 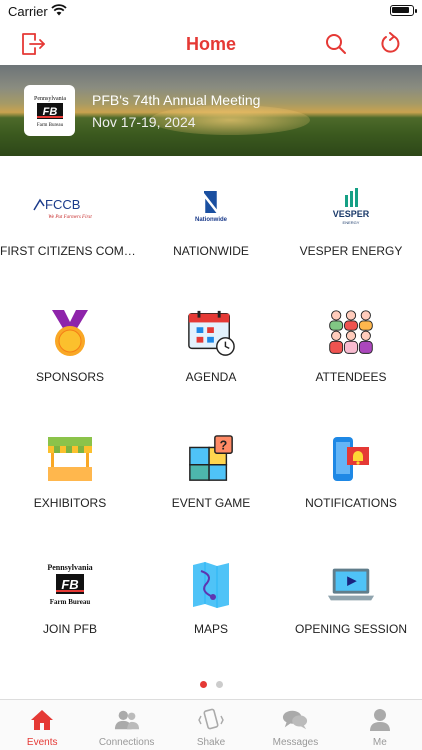 I want to click on svg-text: VESPER, so click(x=351, y=214).